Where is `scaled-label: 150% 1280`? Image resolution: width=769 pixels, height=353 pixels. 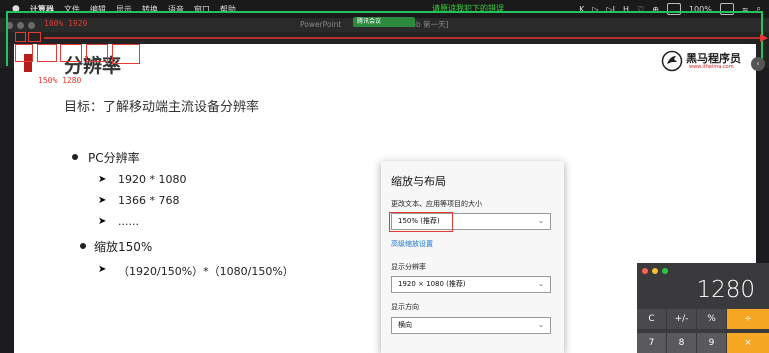
scaled-label: 150% 1280 is located at coordinates (60, 80).